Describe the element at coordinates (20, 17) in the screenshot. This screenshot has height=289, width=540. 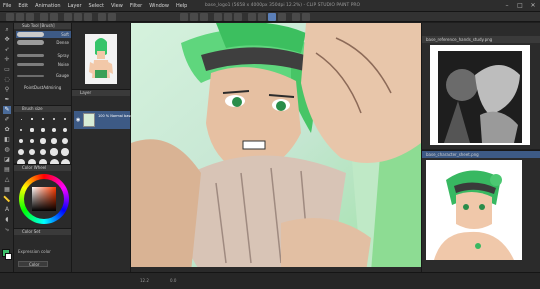
I see `open-icon` at that location.